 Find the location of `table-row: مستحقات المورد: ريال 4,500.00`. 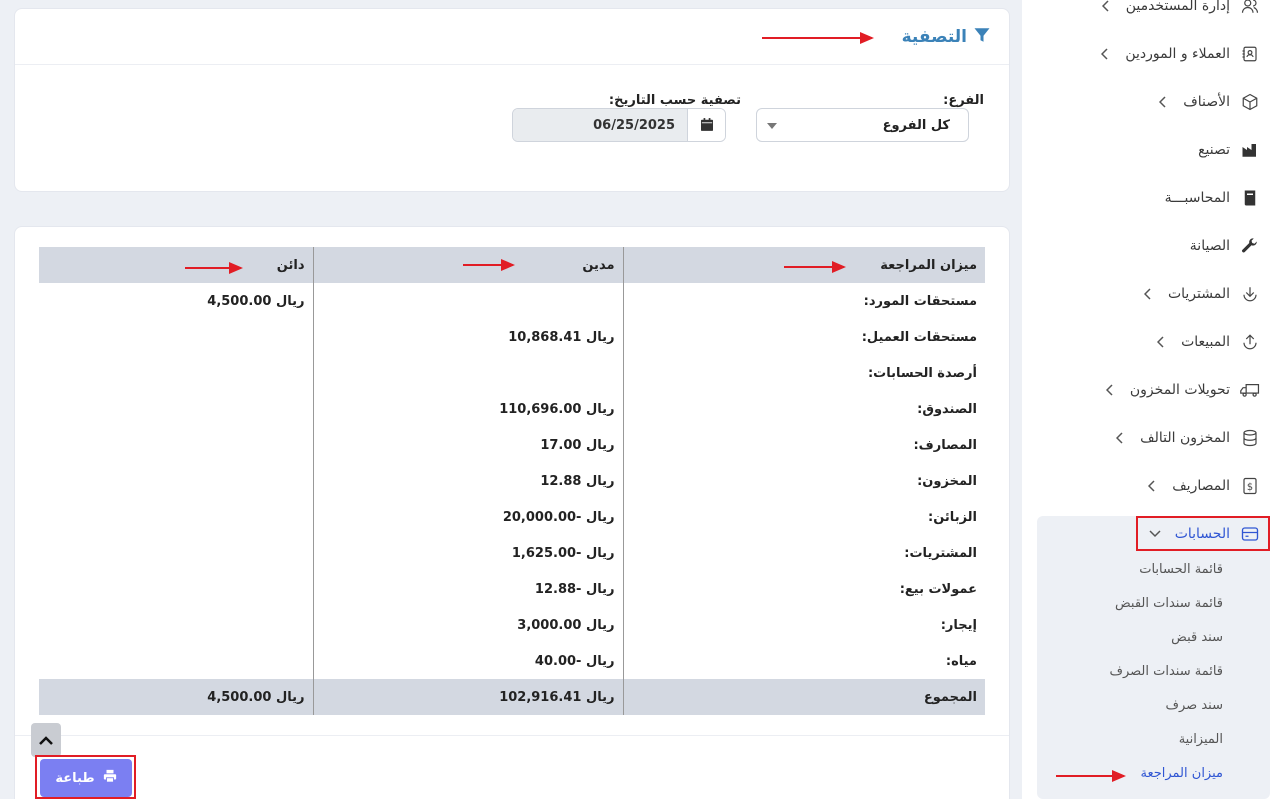

table-row: مستحقات المورد: ريال 4,500.00 is located at coordinates (512, 301).